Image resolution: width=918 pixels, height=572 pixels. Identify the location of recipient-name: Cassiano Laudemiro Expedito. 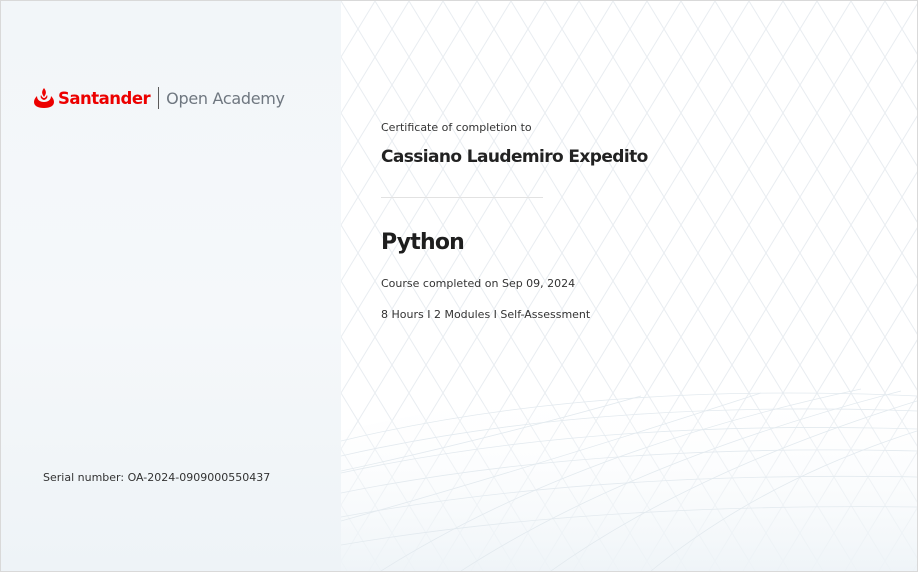
(514, 157).